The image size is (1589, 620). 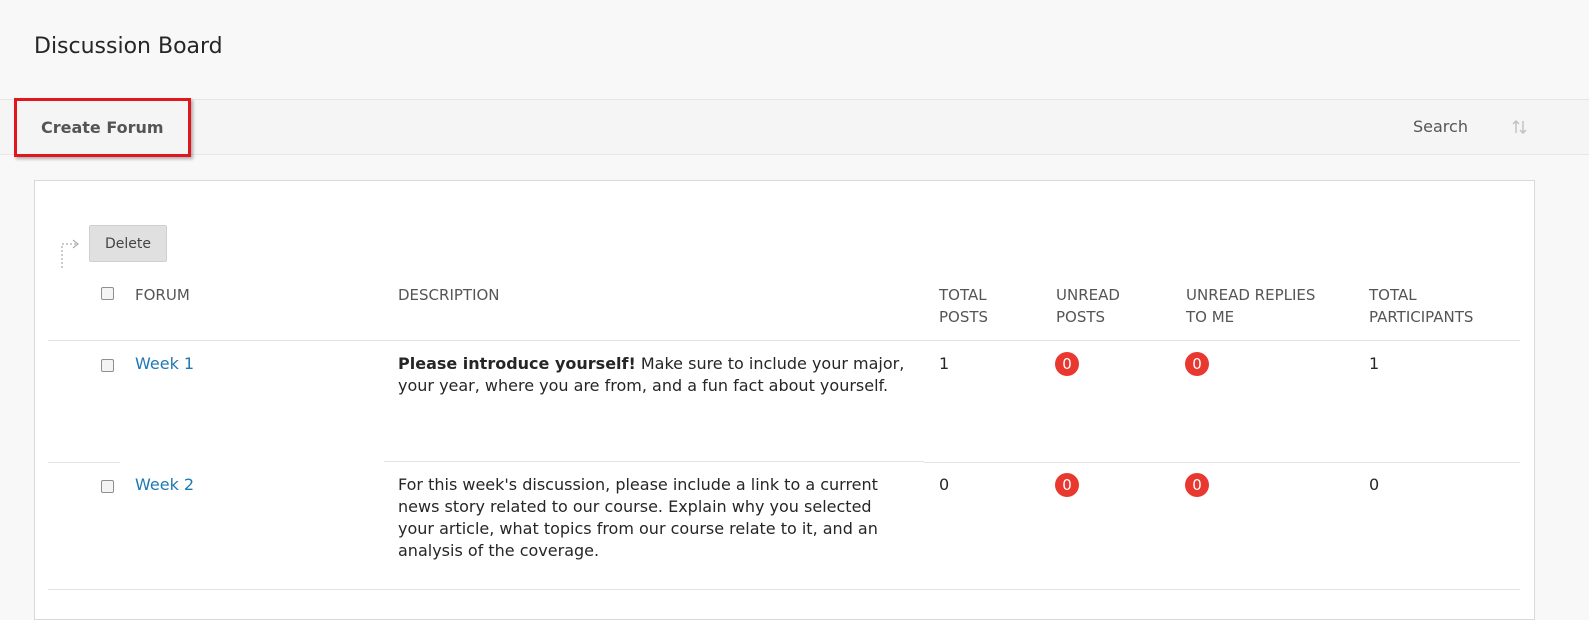 What do you see at coordinates (164, 484) in the screenshot?
I see `forum-link-week-2: Week 2` at bounding box center [164, 484].